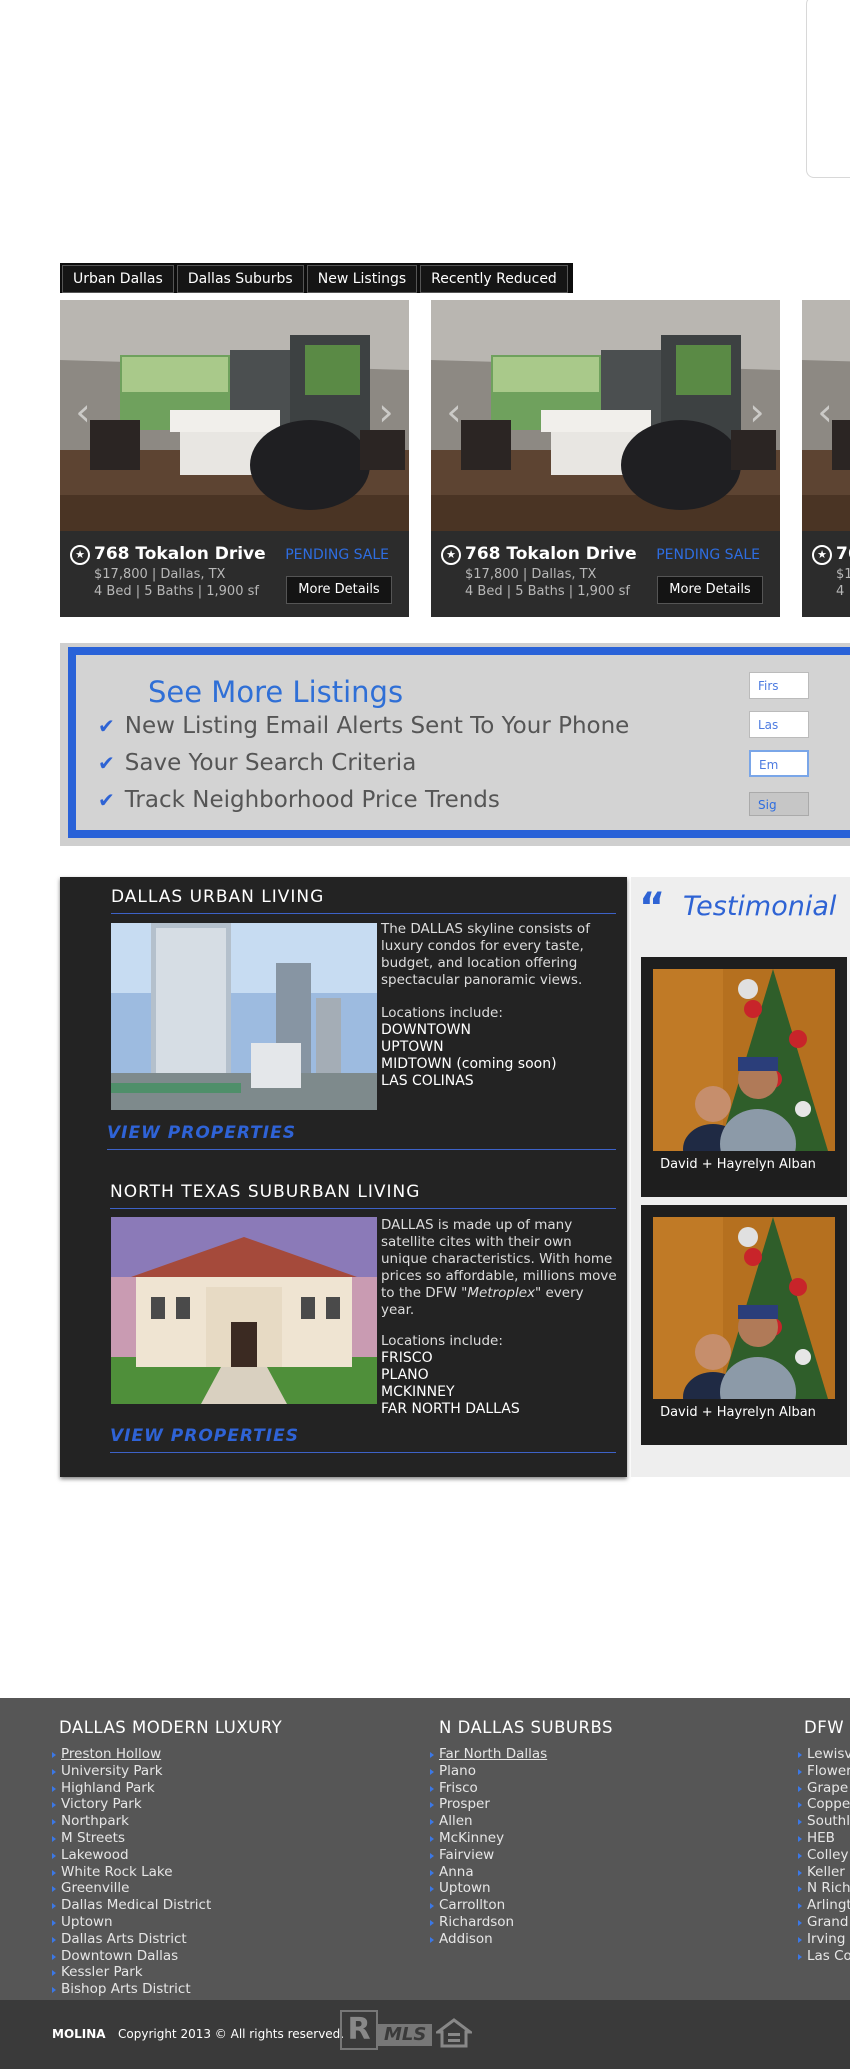 This screenshot has width=850, height=2069. I want to click on last-name-field: Las, so click(779, 724).